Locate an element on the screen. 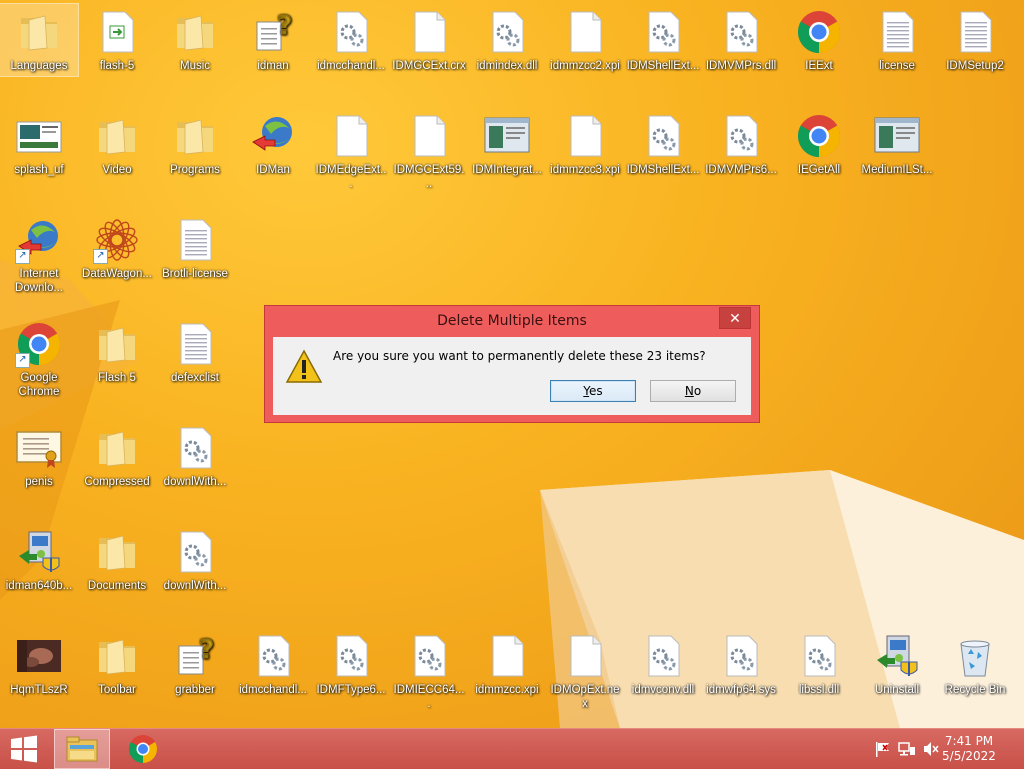  desktop-icon-label: idmmzcc2.xpi is located at coordinates (585, 66).